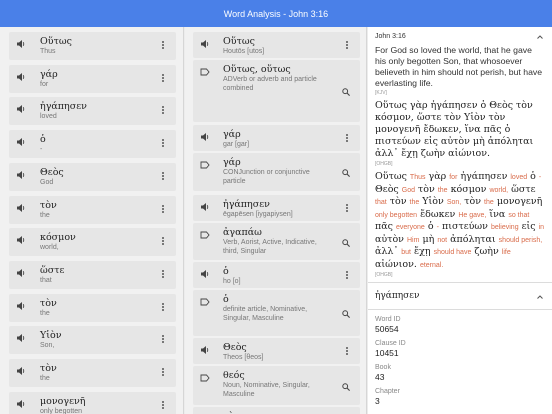 The width and height of the screenshot is (552, 414). What do you see at coordinates (386, 251) in the screenshot?
I see `interlinear-greek: ἀλλ᾽` at bounding box center [386, 251].